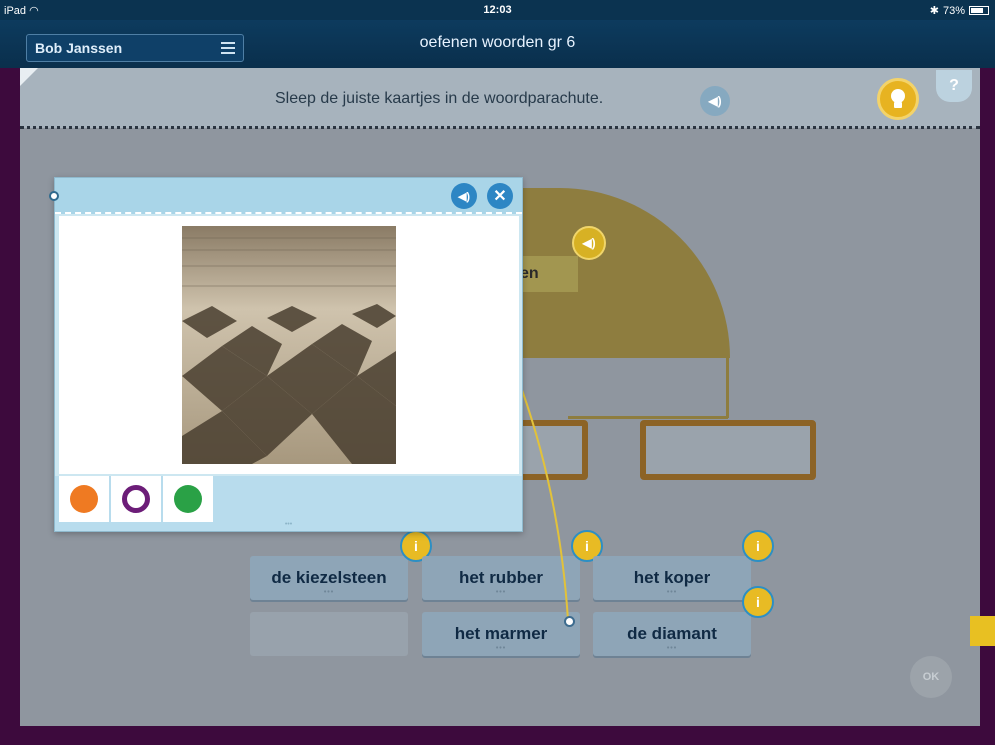 The image size is (995, 745). I want to click on connector-handle, so click(569, 621).